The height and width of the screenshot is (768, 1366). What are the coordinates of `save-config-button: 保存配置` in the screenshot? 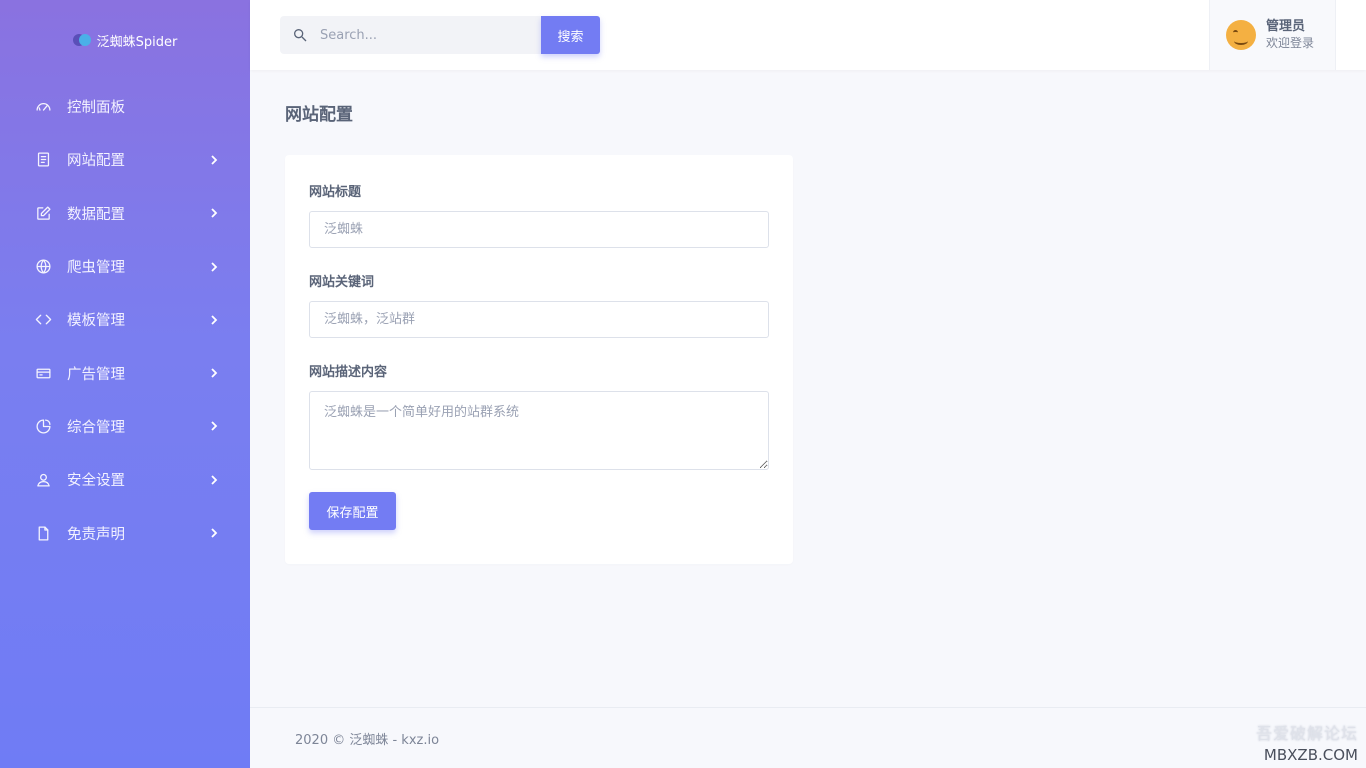 It's located at (352, 511).